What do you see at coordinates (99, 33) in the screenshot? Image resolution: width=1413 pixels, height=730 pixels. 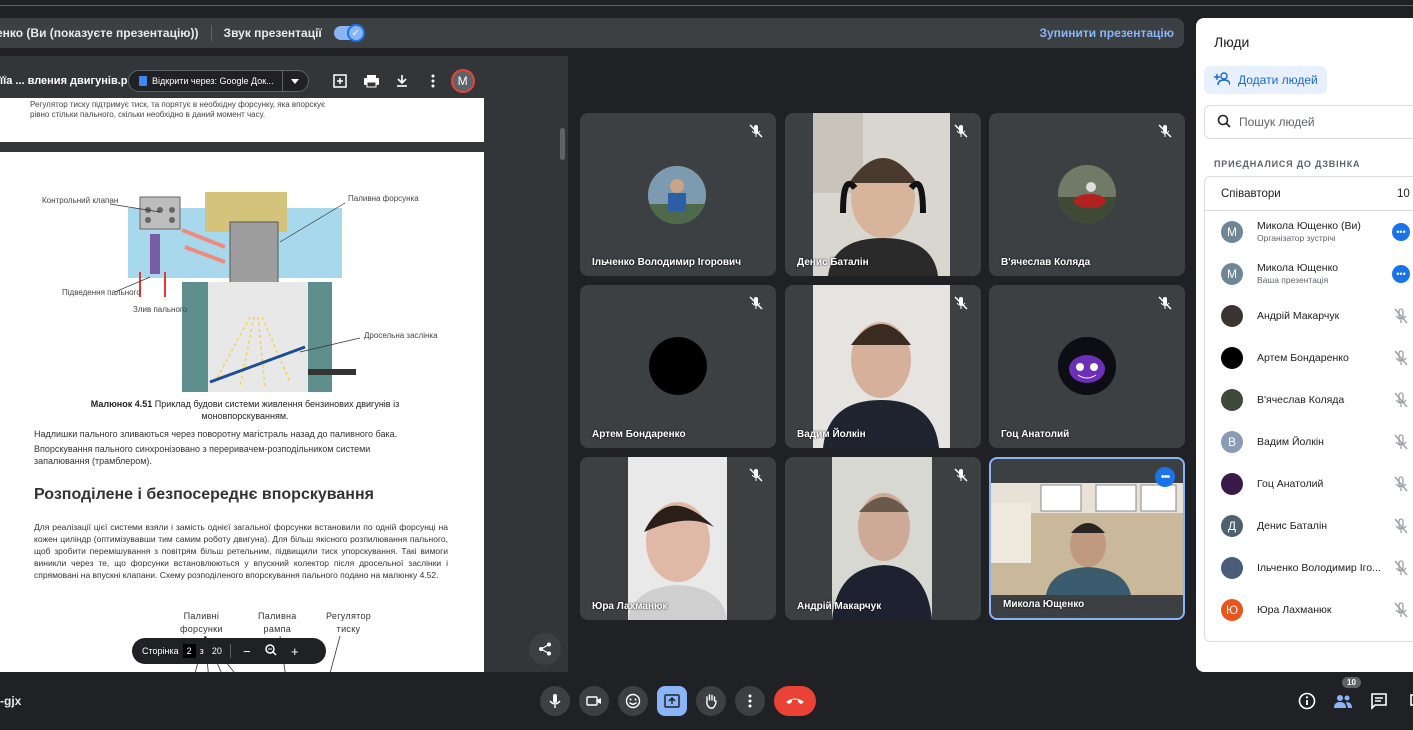 I see `presenter-label: енко (Ви (показуєте презентацію))` at bounding box center [99, 33].